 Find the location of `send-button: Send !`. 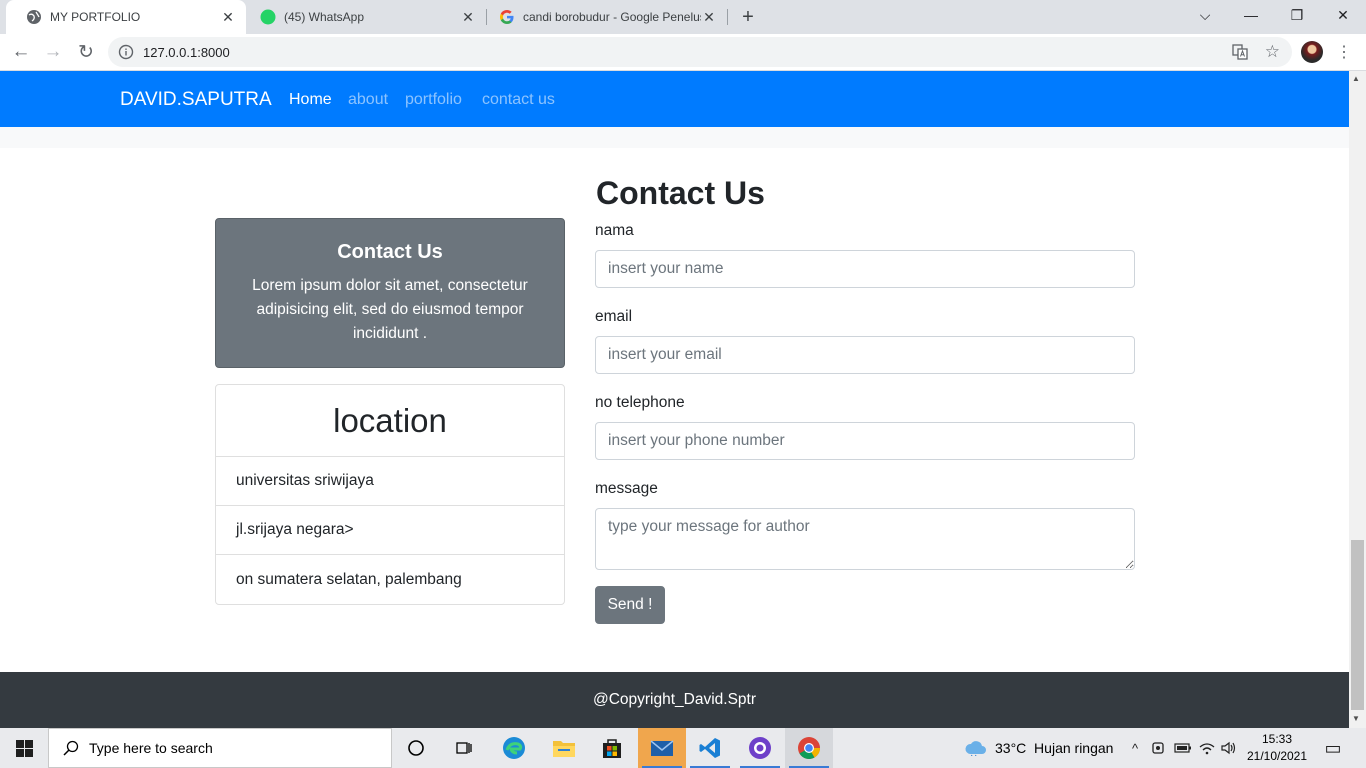

send-button: Send ! is located at coordinates (630, 605).